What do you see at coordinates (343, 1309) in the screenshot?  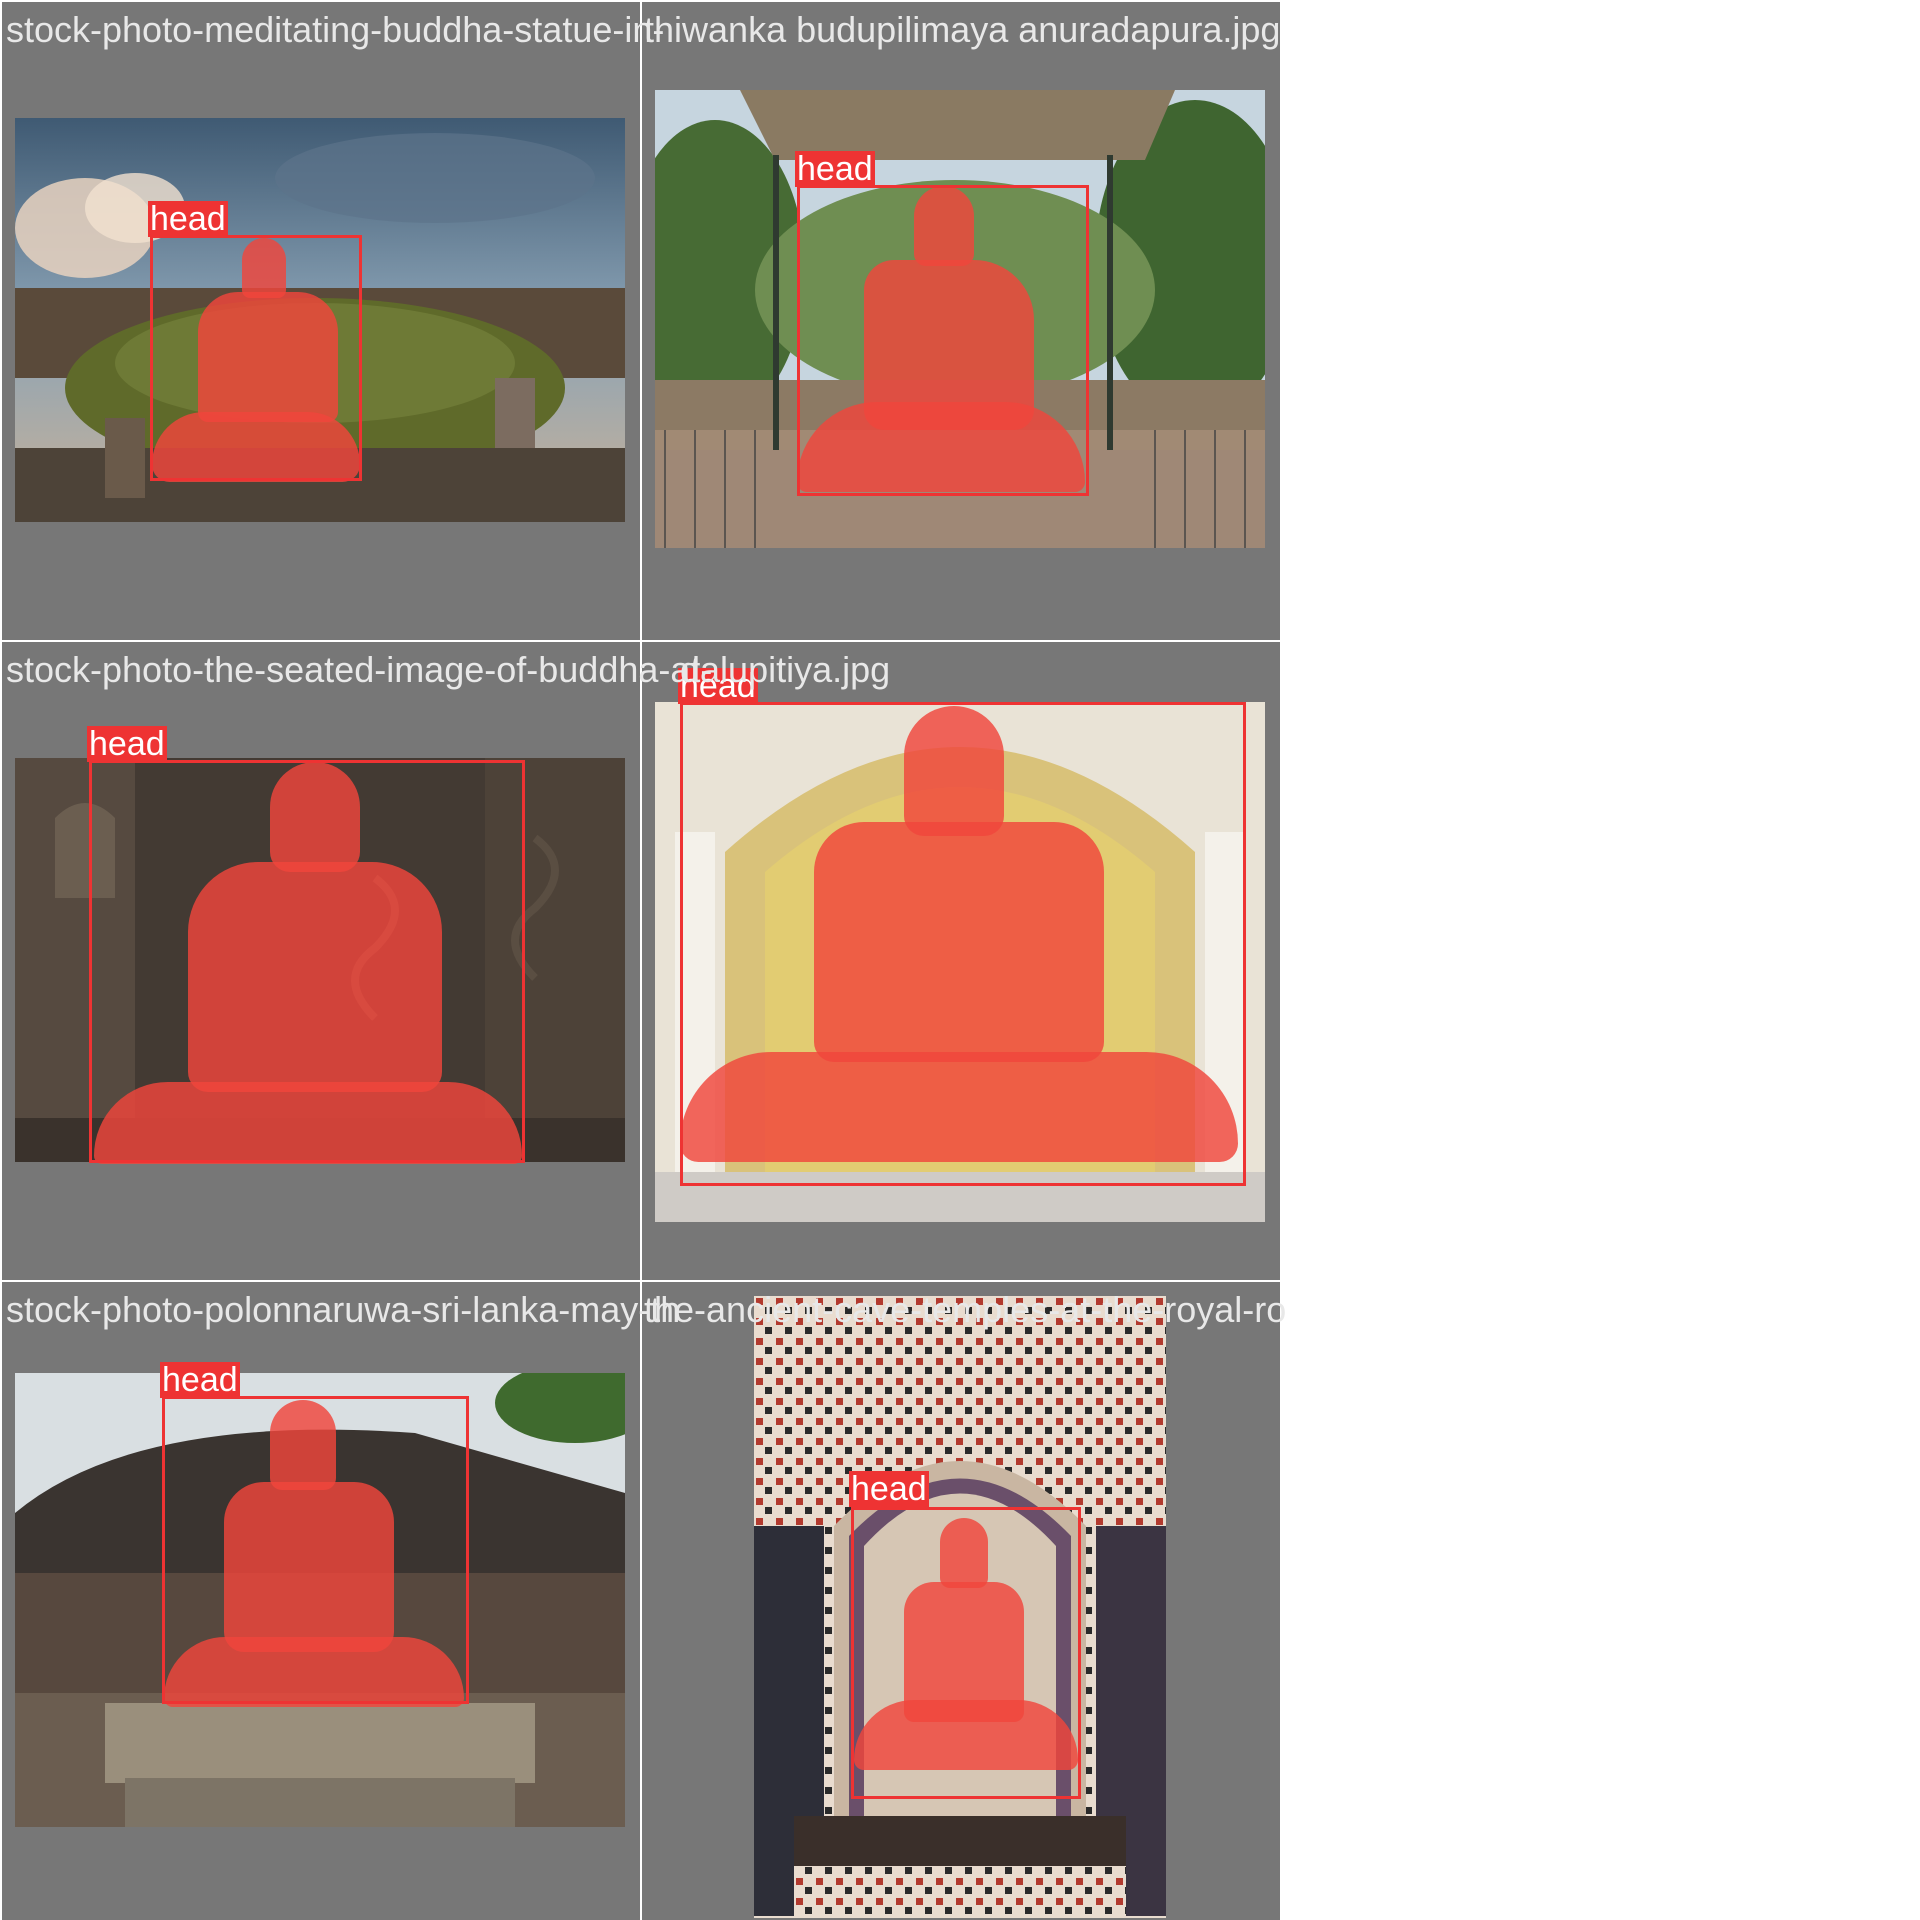 I see `image-filename: stock-photo-polonnaruwa-sri-lanka-may-th` at bounding box center [343, 1309].